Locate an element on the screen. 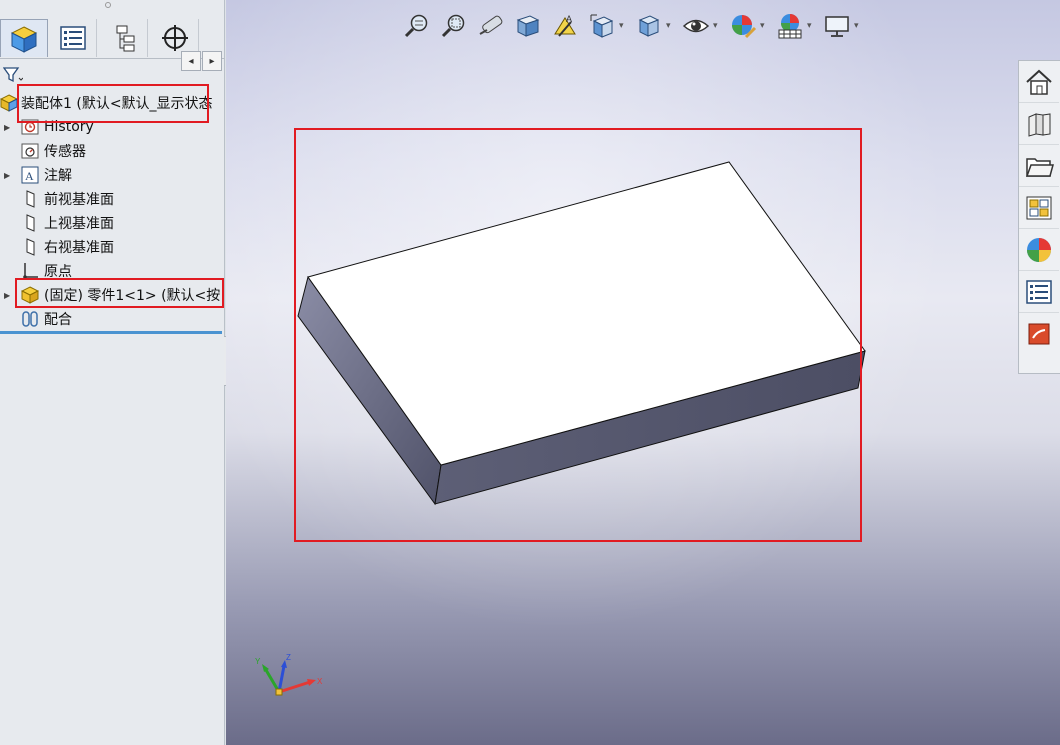  feature-manager-icon is located at coordinates (24, 39).